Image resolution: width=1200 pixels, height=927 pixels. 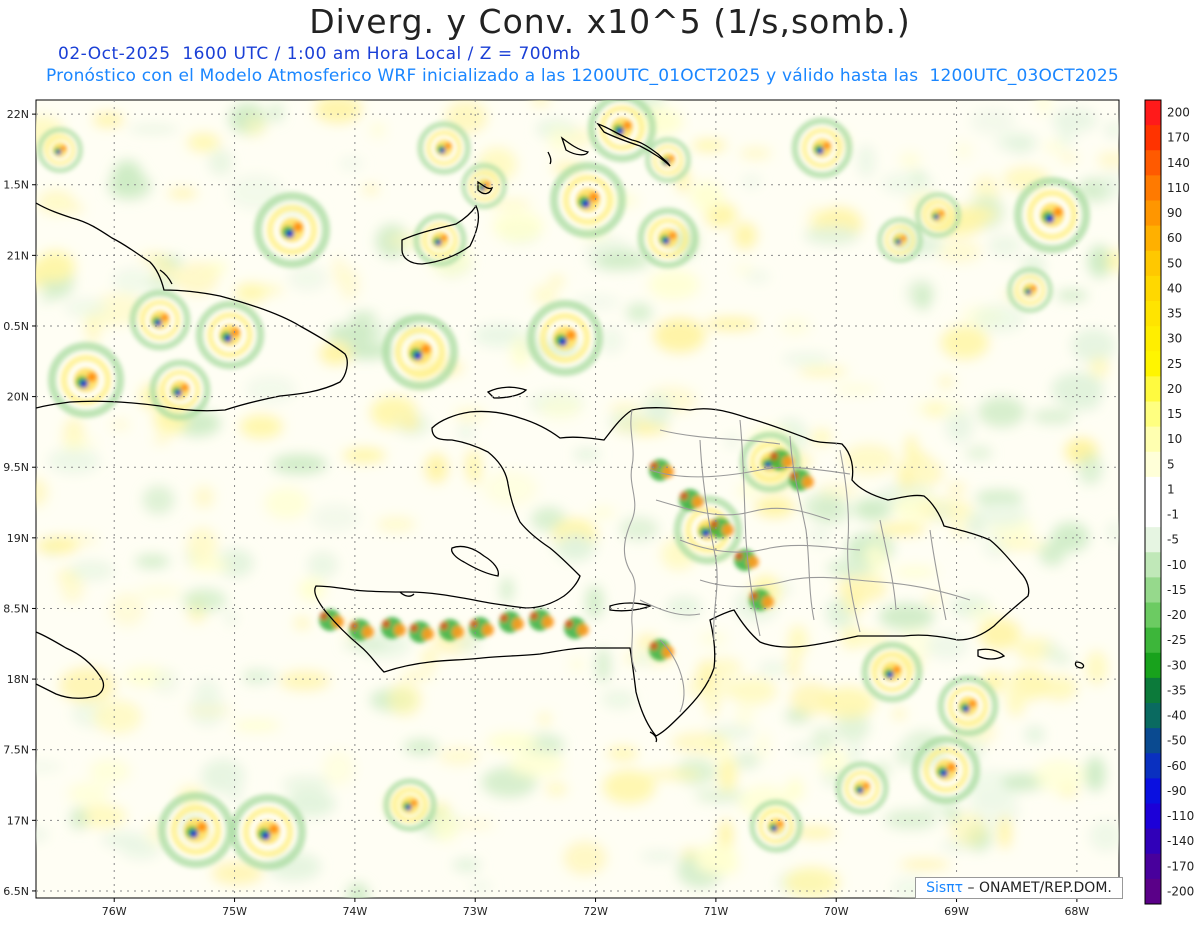 I want to click on credit-org: – ONAMET/REP.DOM., so click(x=1039, y=888).